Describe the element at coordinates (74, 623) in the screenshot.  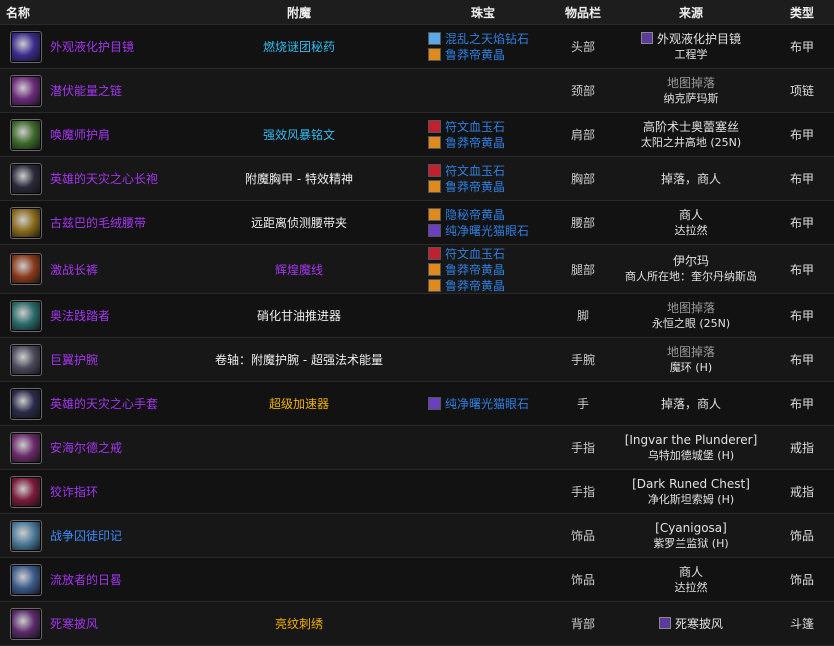
I see `item-name-link: 死寒披风` at that location.